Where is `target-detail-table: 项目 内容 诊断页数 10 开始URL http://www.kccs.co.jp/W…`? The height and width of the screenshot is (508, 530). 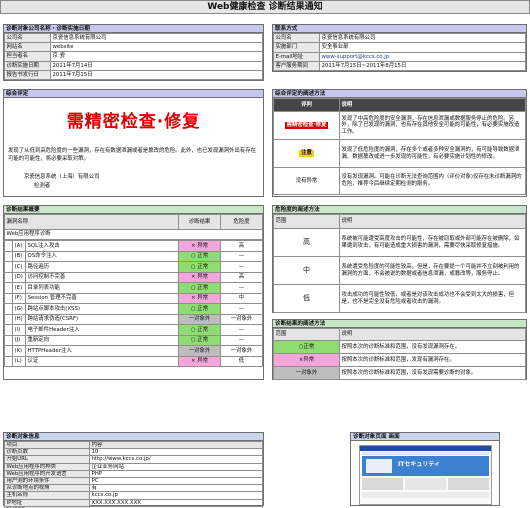
target-detail-table: 项目 内容 诊断页数 10 开始URL http://www.kccs.co.jp/W… is located at coordinates (133, 474).